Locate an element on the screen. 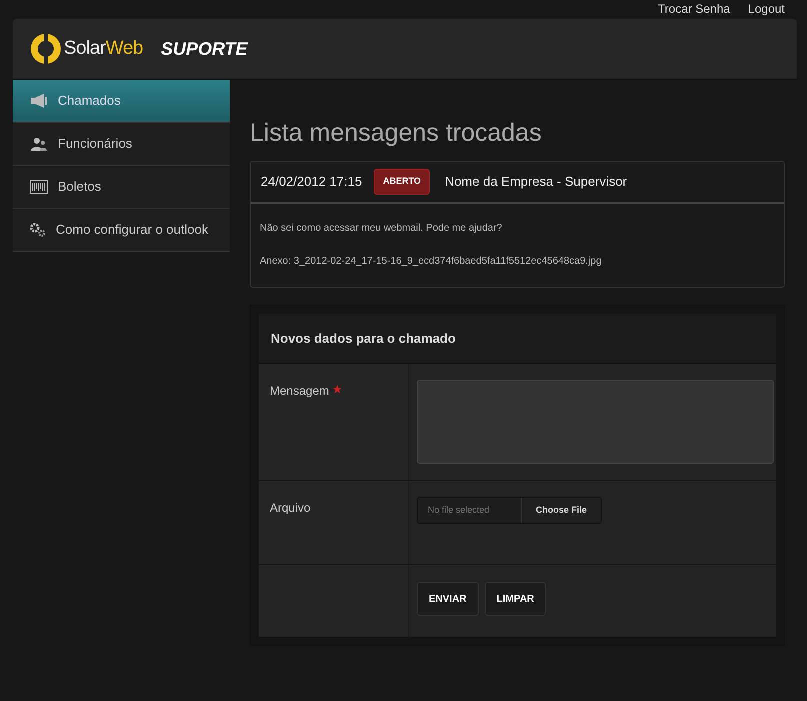  section-title: SUPORTE is located at coordinates (204, 49).